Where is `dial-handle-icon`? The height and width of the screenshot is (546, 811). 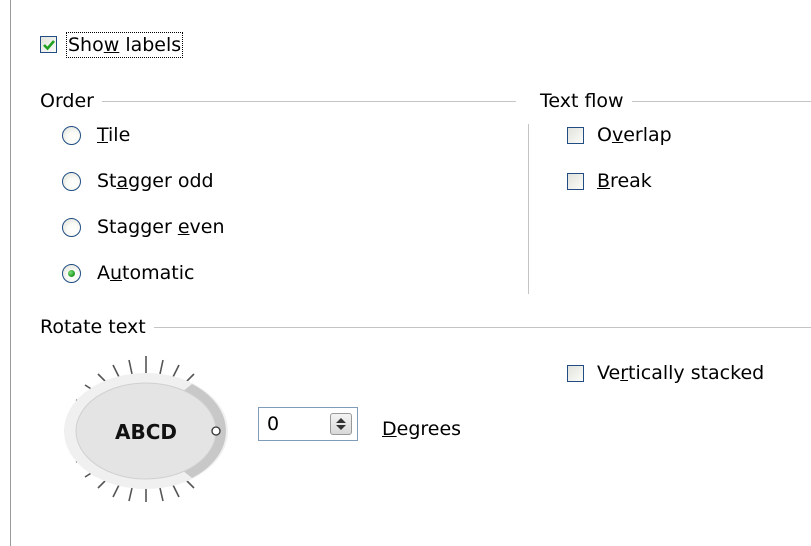 dial-handle-icon is located at coordinates (216, 431).